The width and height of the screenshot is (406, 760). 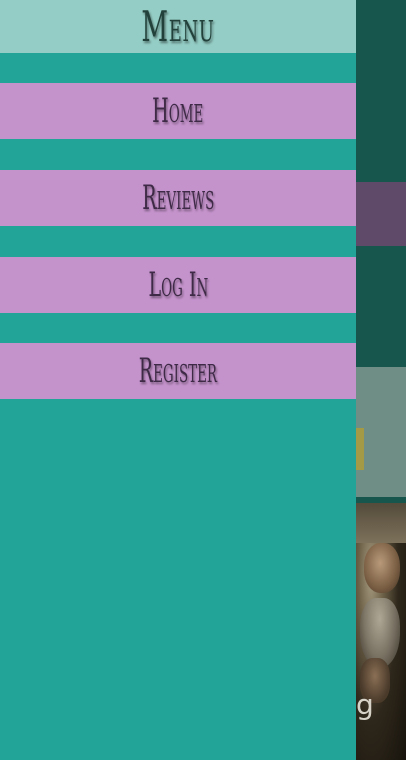 I want to click on poster-title-fragment: g, so click(x=365, y=704).